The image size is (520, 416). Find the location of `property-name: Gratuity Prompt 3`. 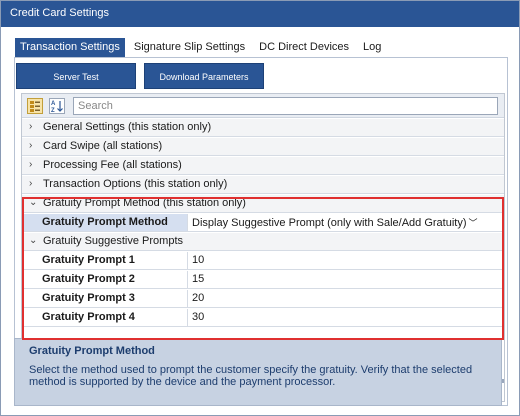

property-name: Gratuity Prompt 3 is located at coordinates (105, 298).